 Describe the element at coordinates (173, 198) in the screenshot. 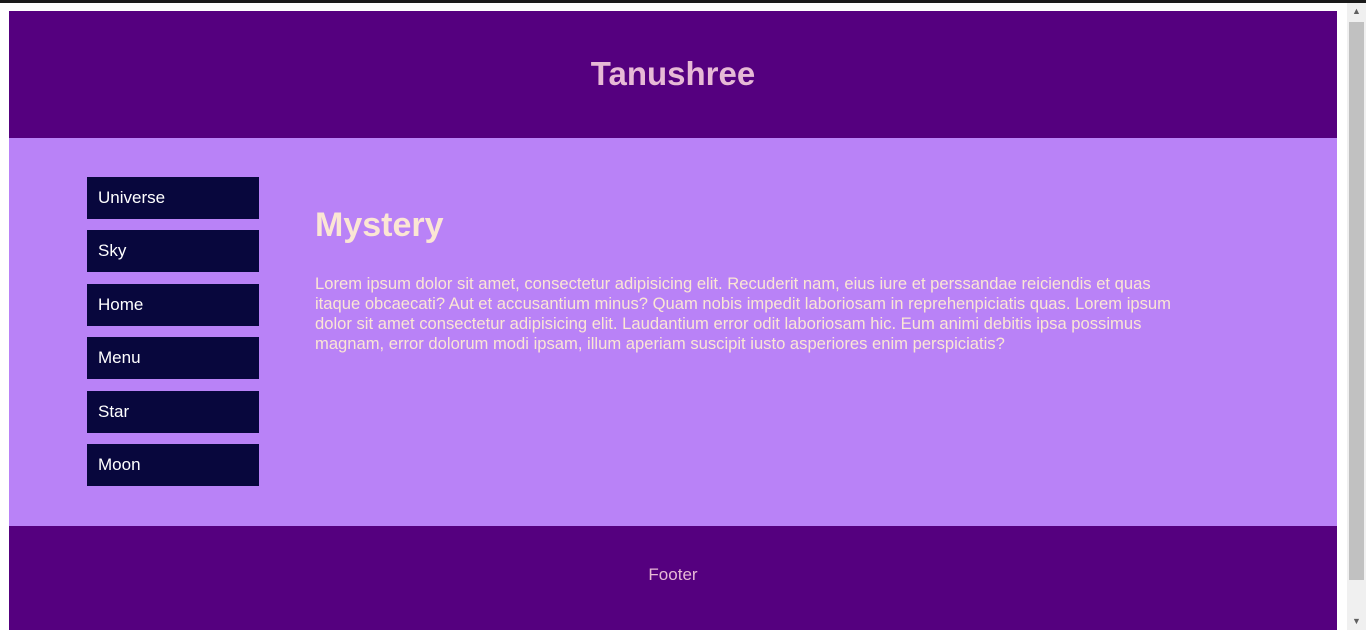

I see `nav-item-universe: Universe` at that location.